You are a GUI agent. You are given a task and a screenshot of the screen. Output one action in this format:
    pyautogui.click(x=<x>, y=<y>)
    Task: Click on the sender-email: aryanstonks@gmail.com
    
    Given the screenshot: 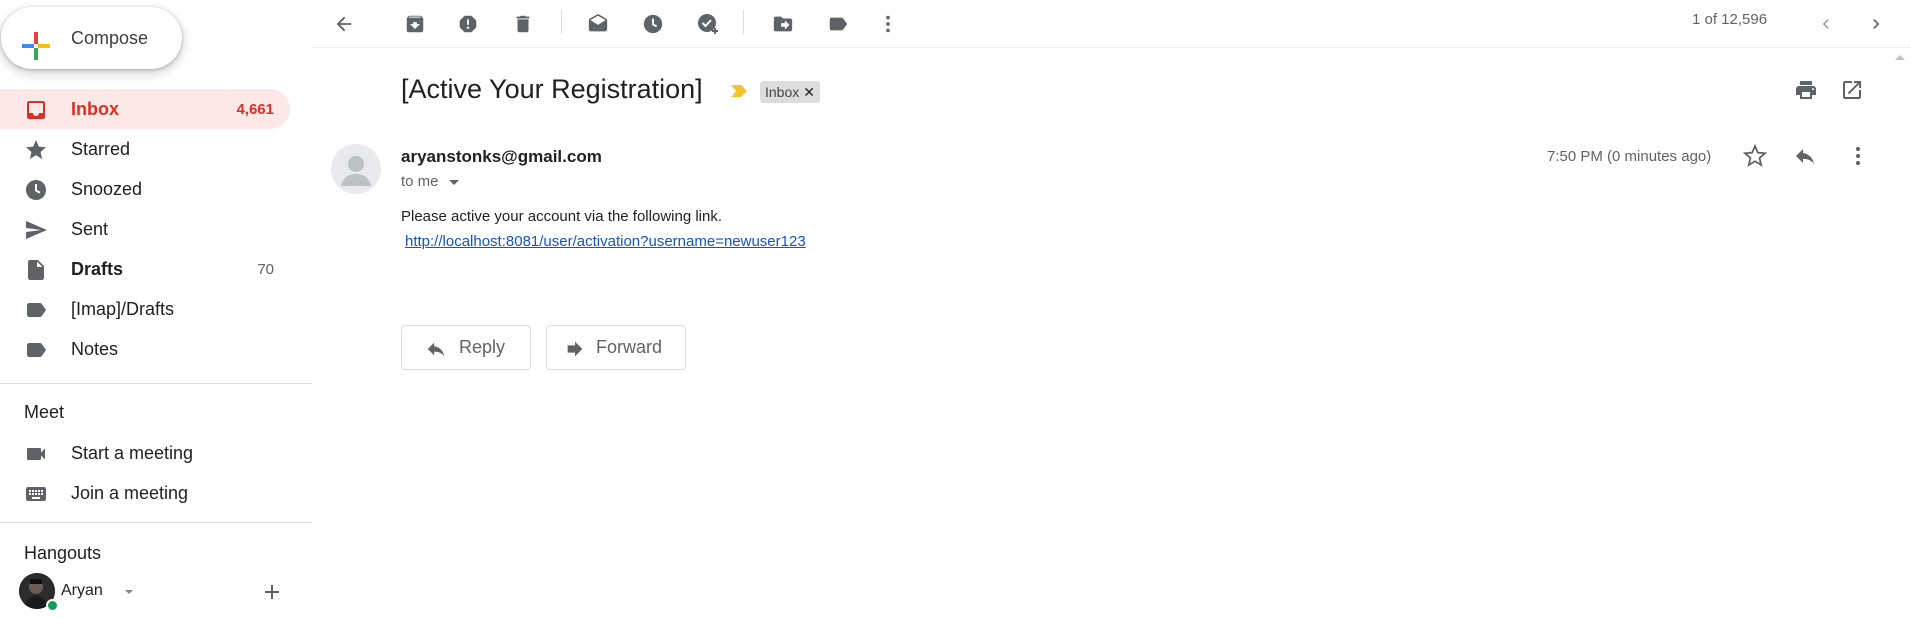 What is the action you would take?
    pyautogui.click(x=501, y=156)
    